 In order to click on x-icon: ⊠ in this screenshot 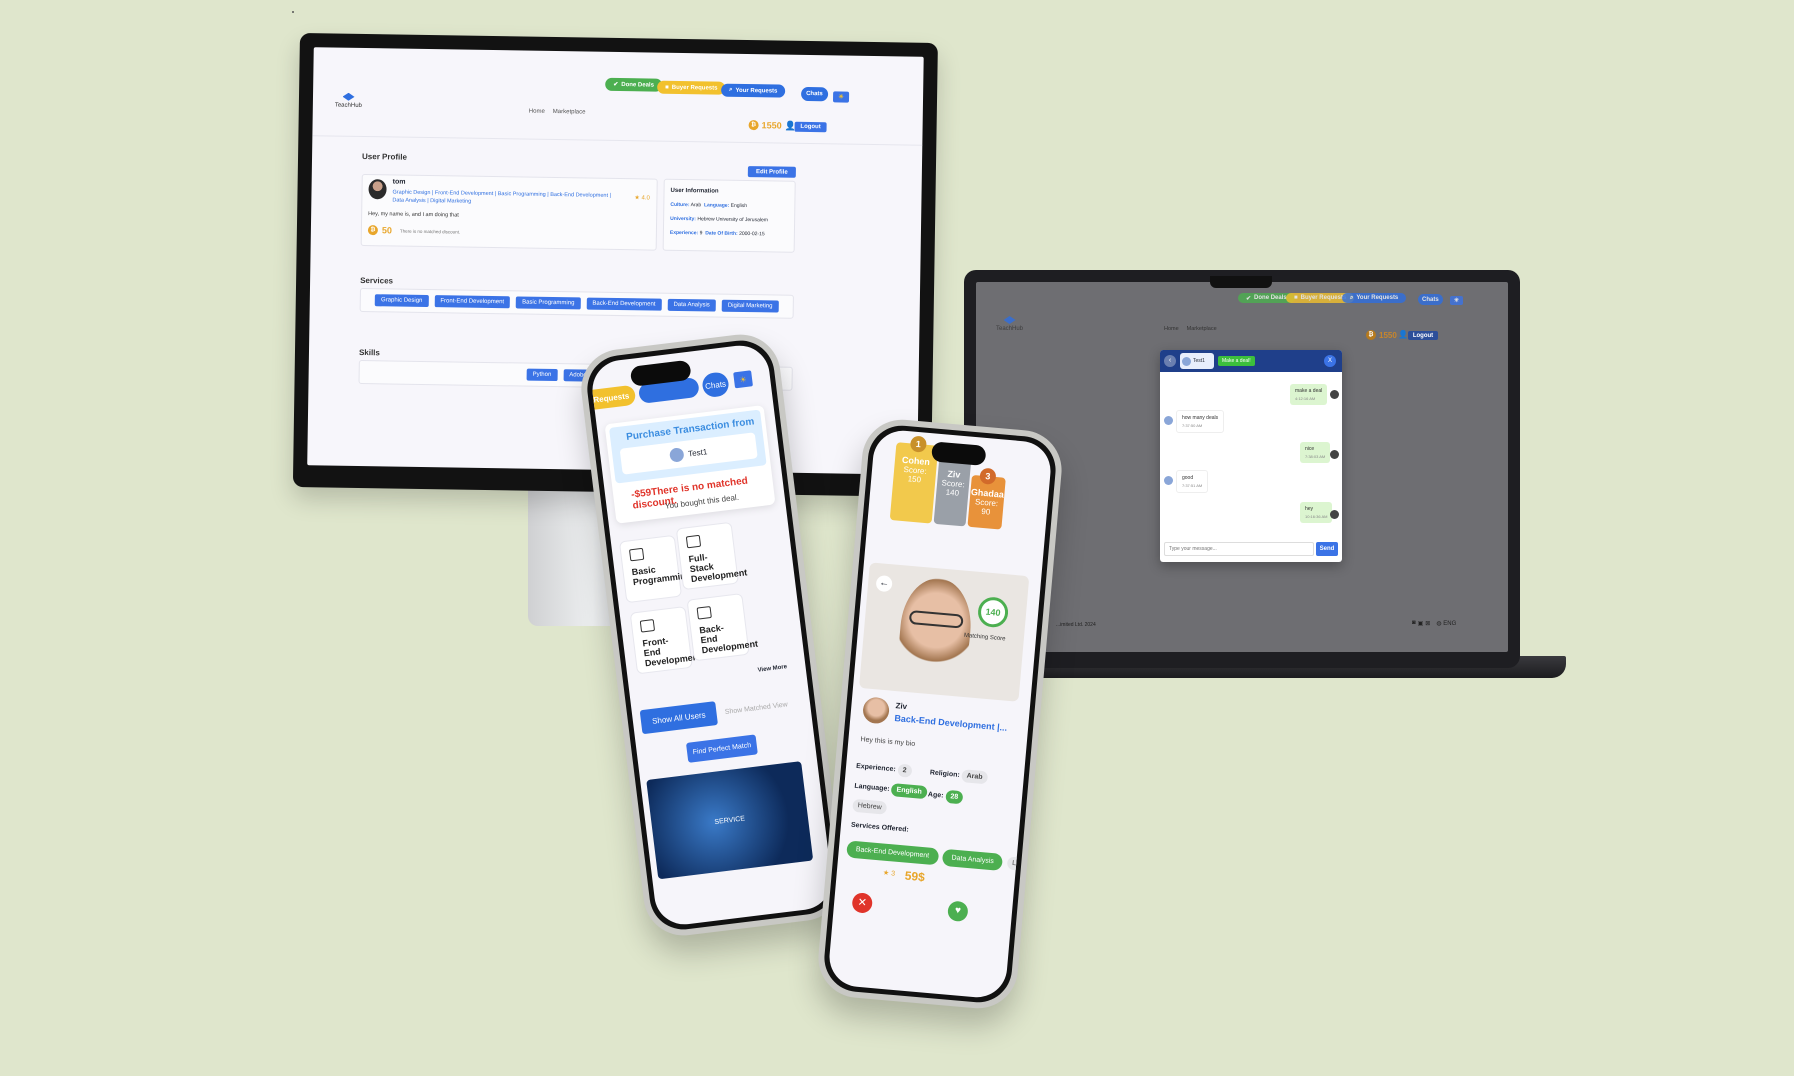, I will do `click(1427, 623)`.